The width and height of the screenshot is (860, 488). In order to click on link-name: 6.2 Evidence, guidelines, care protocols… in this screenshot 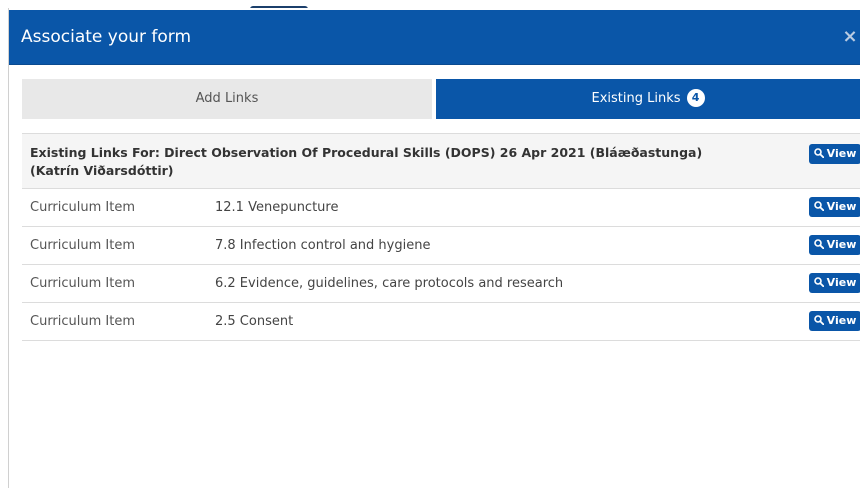, I will do `click(389, 283)`.